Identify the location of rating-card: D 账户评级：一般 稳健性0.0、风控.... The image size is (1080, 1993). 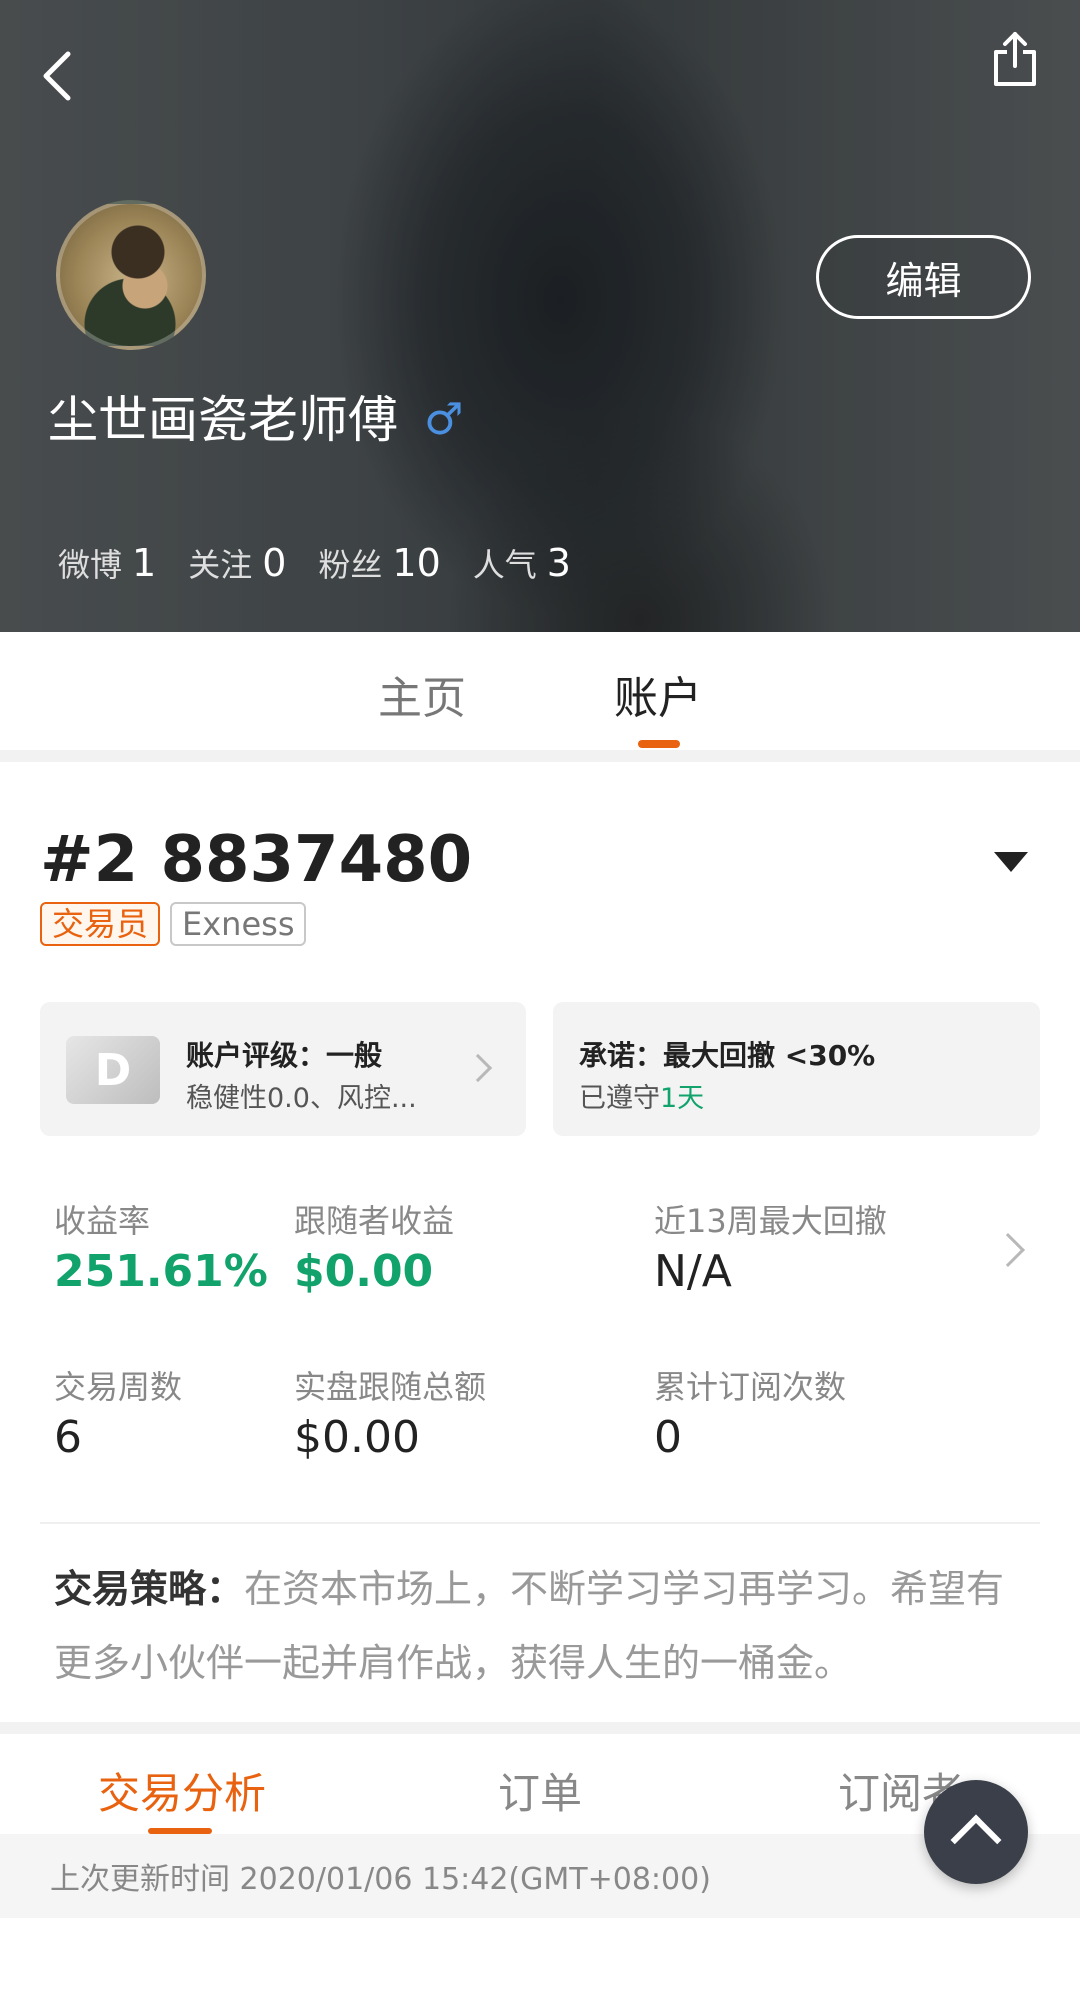
(283, 1069).